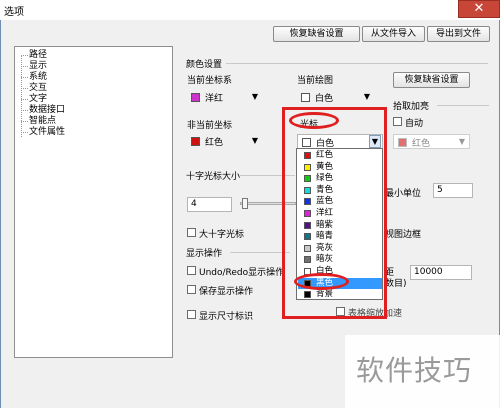 This screenshot has height=408, width=500. Describe the element at coordinates (403, 194) in the screenshot. I see `min-unit-label: 最小单位` at that location.